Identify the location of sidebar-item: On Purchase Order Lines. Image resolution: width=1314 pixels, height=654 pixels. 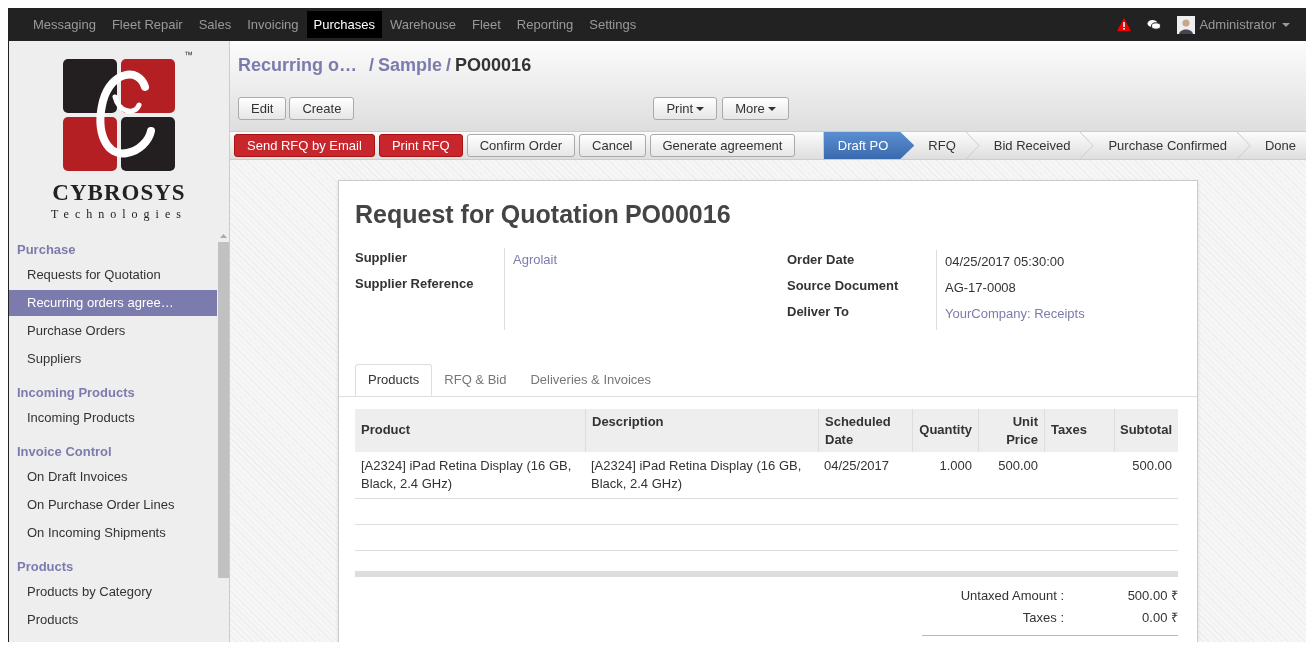
(113, 505).